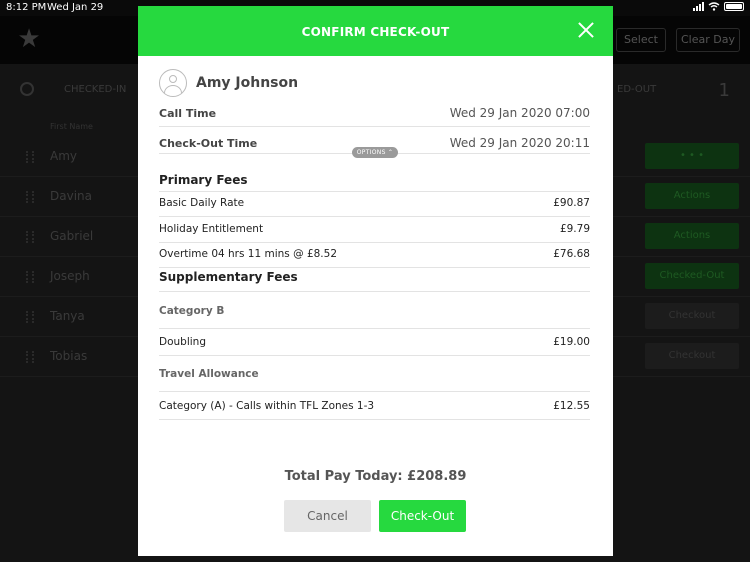 The image size is (750, 562). I want to click on call-time-row: Call Time Wed 29 Jan 2020 07:00, so click(374, 115).